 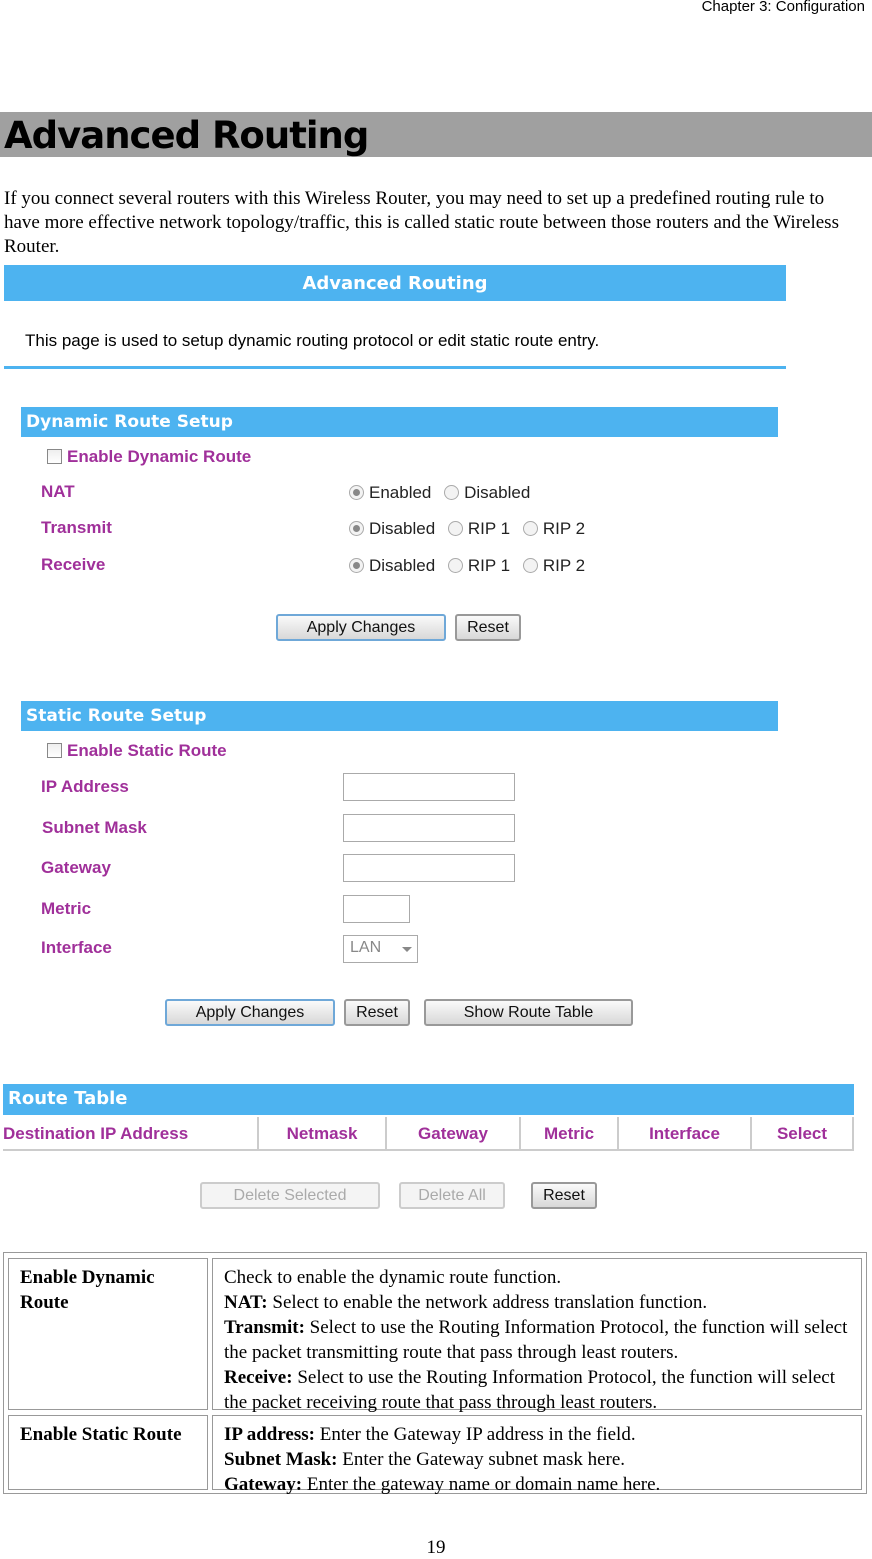 What do you see at coordinates (94, 827) in the screenshot?
I see `subnet-mask-label: Subnet Mask` at bounding box center [94, 827].